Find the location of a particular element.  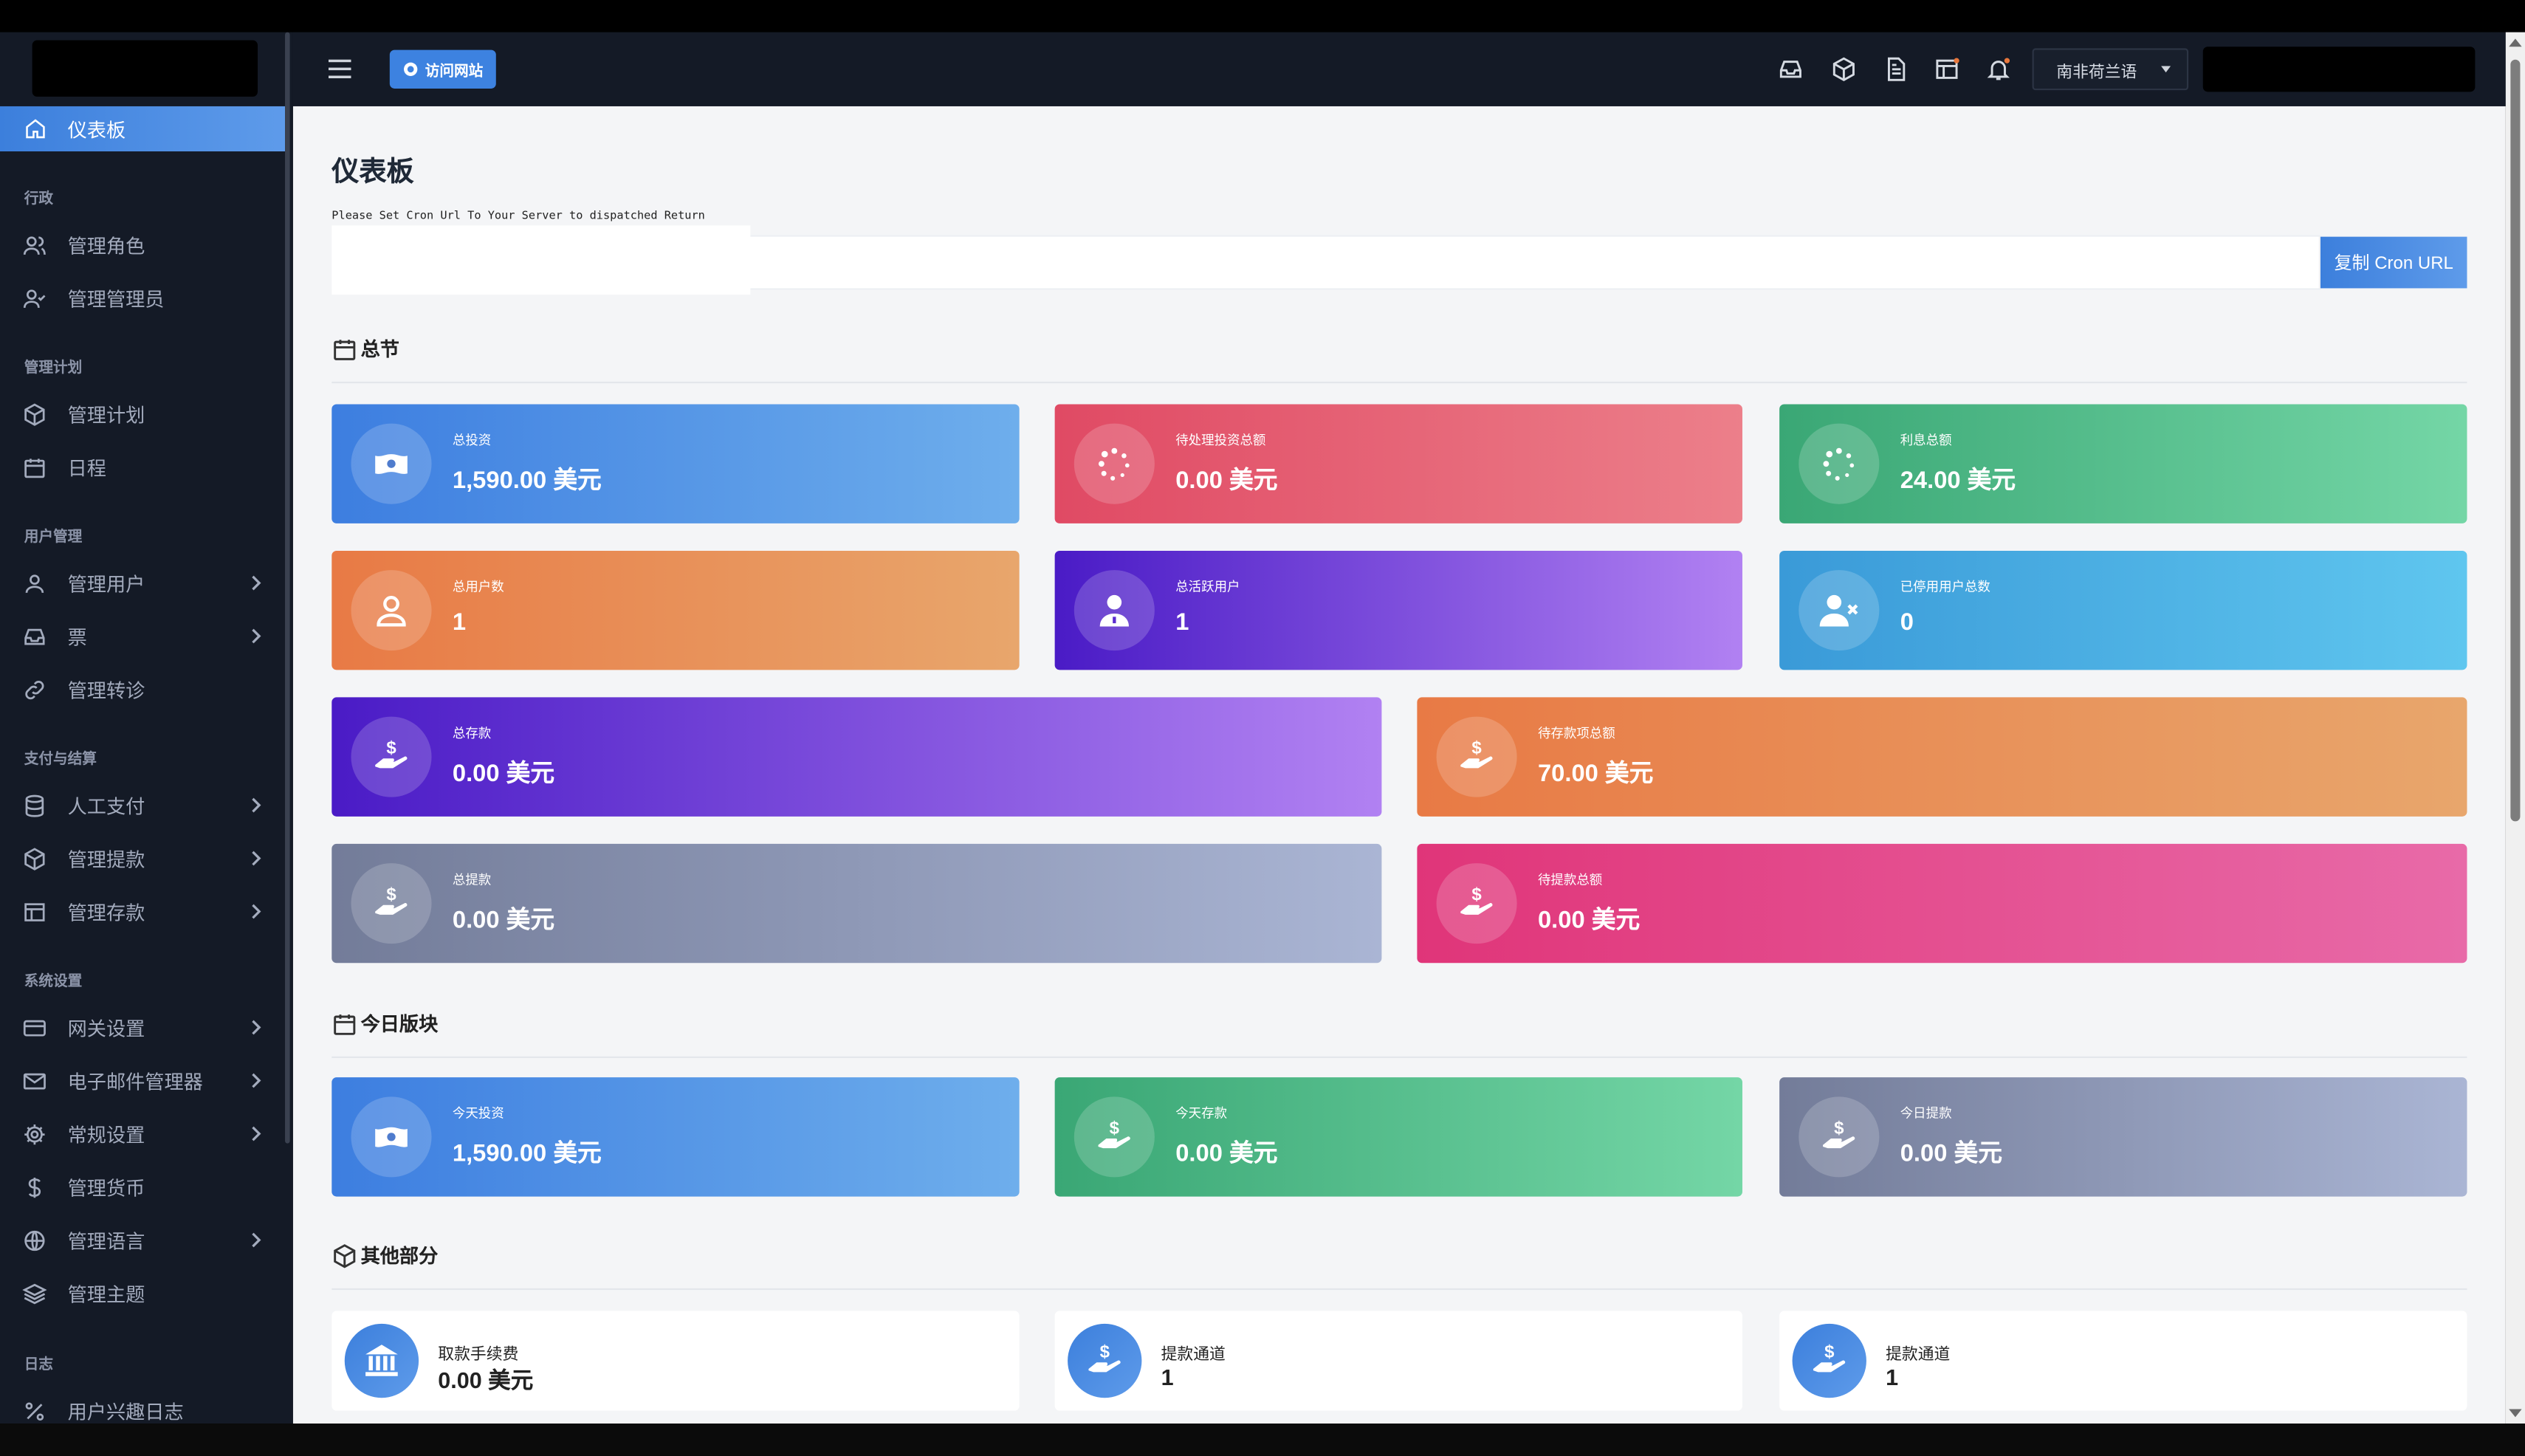

stat-card: 待处理投资总额 0.00 美元 is located at coordinates (1398, 464).